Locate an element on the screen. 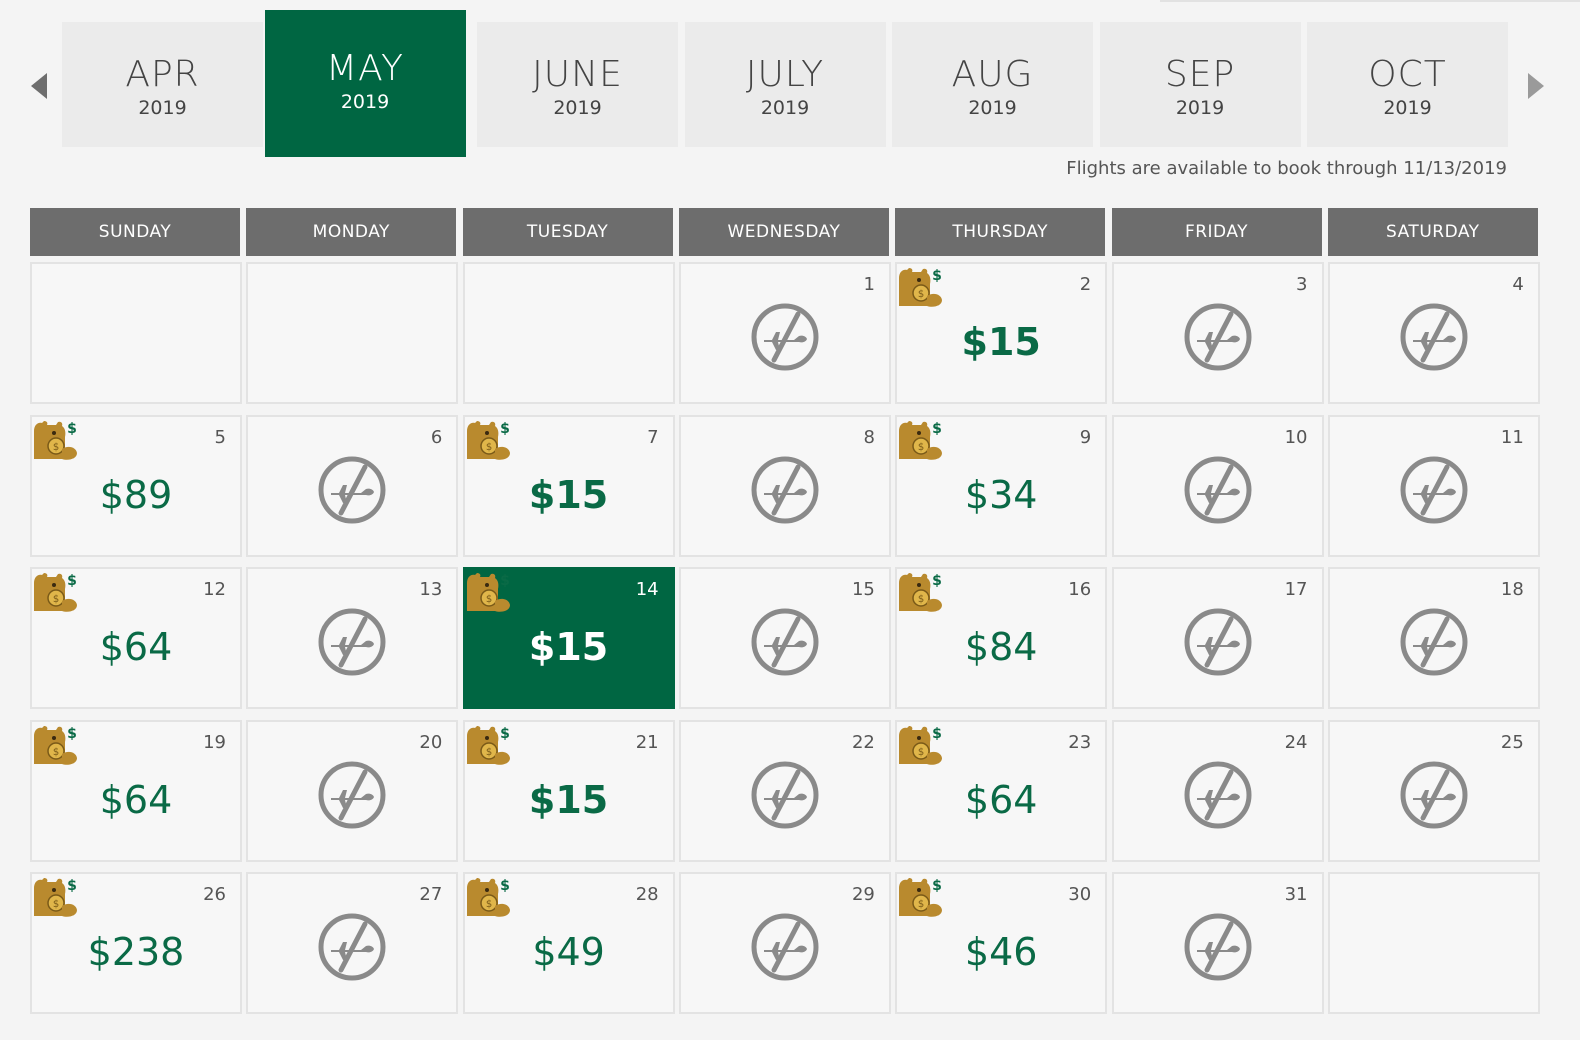 The image size is (1580, 1040). month-name: SEP is located at coordinates (1200, 74).